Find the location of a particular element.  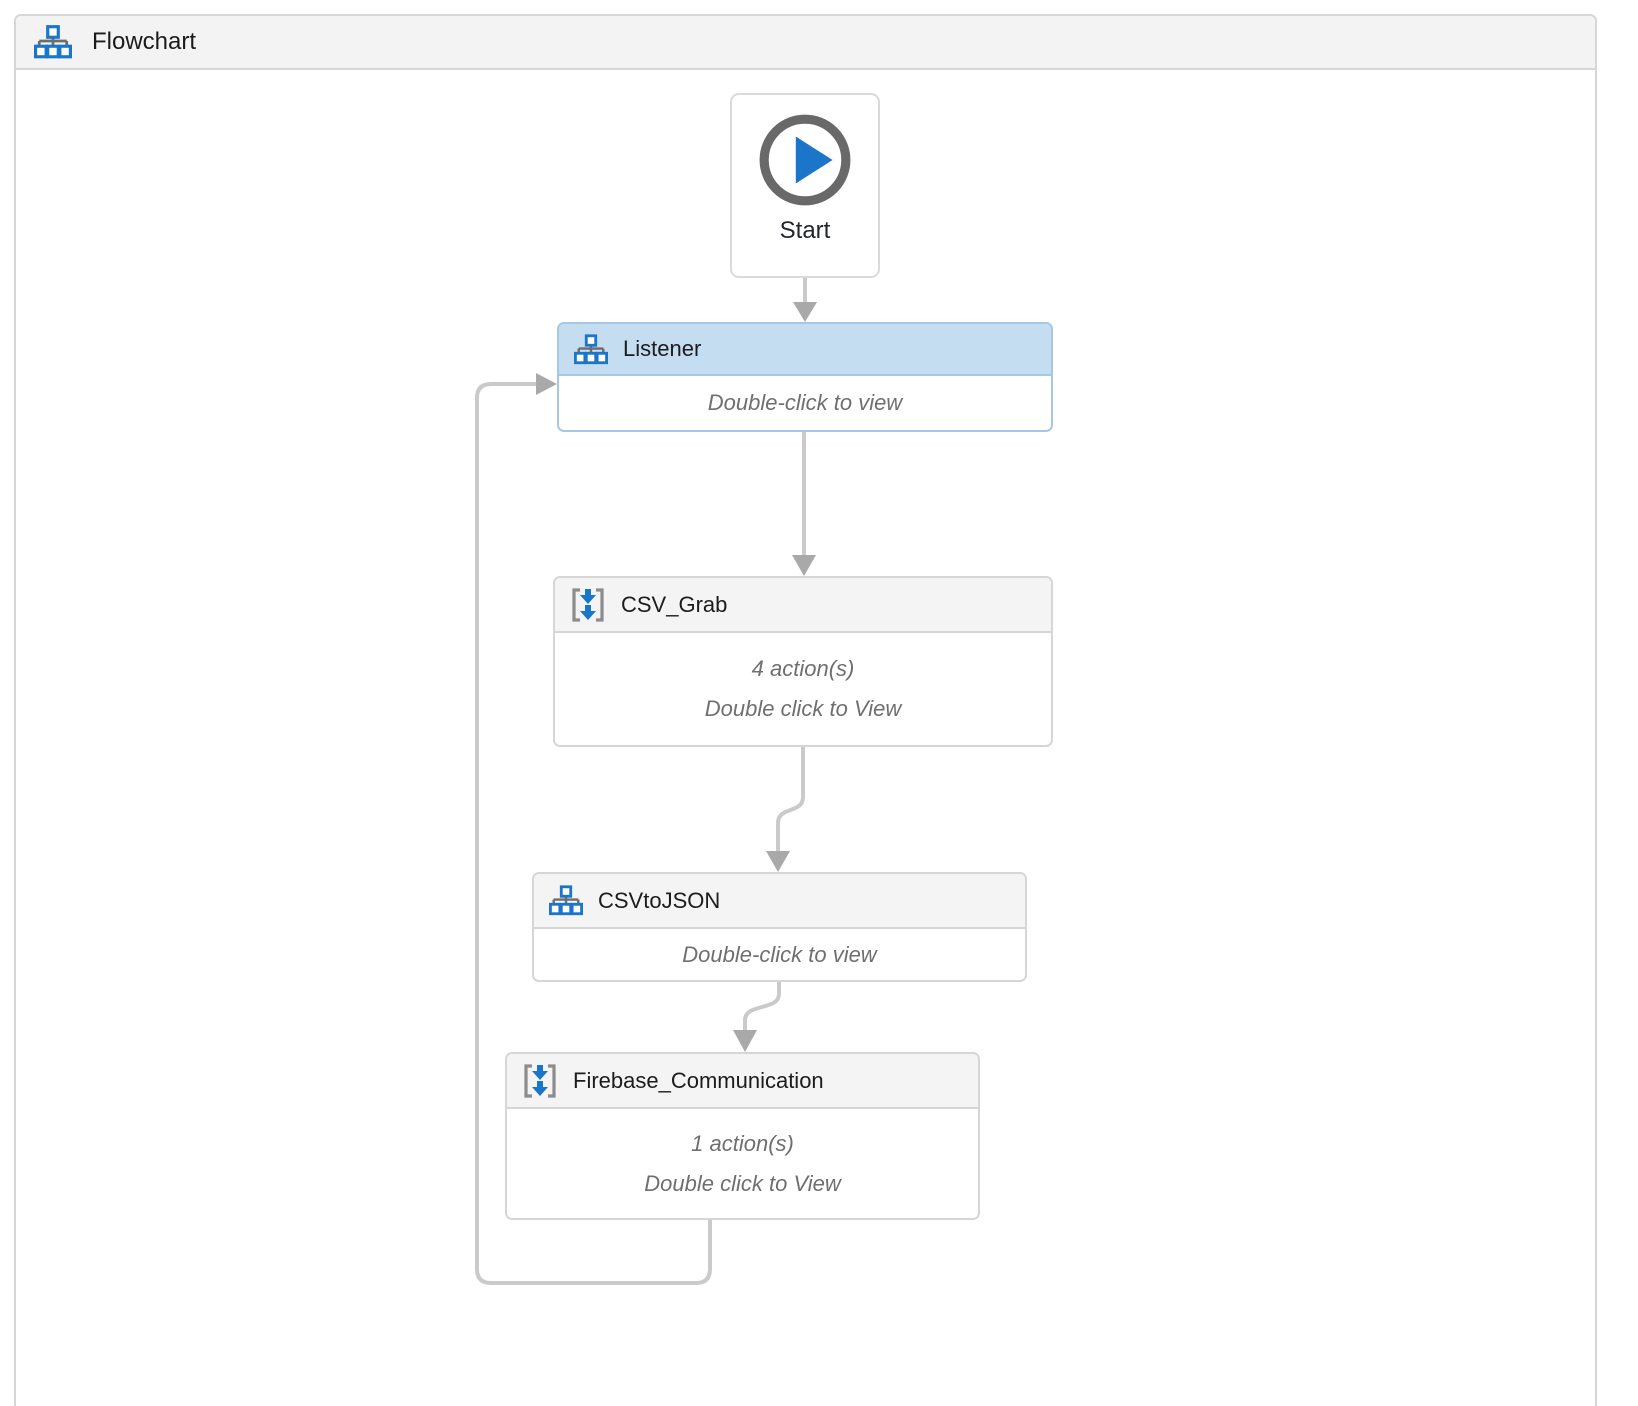

listener-hint: Double-click to view is located at coordinates (805, 402).